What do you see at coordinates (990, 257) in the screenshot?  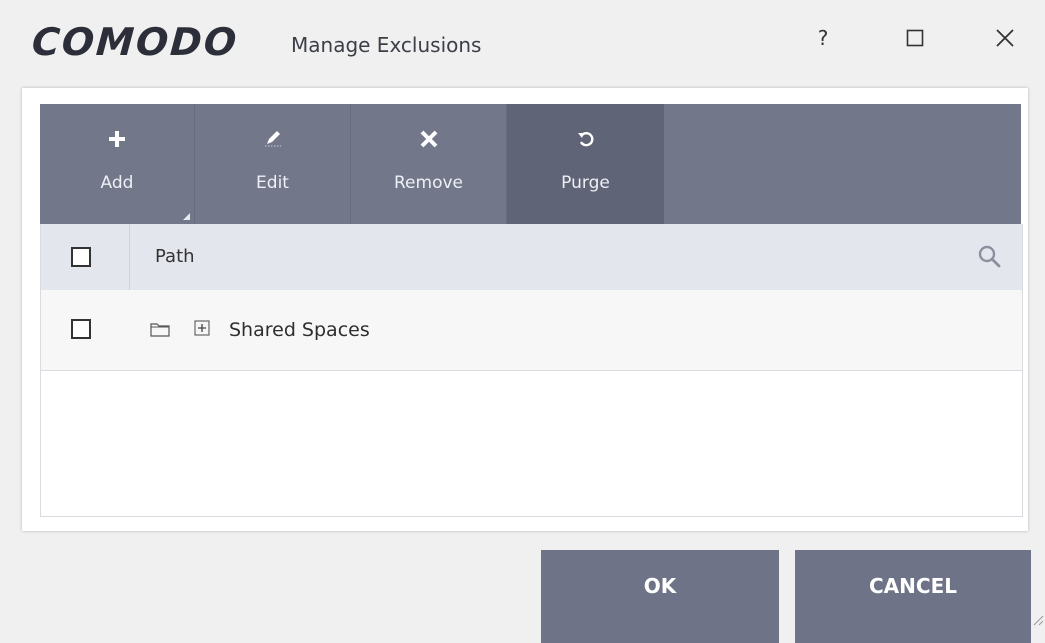 I see `search-icon` at bounding box center [990, 257].